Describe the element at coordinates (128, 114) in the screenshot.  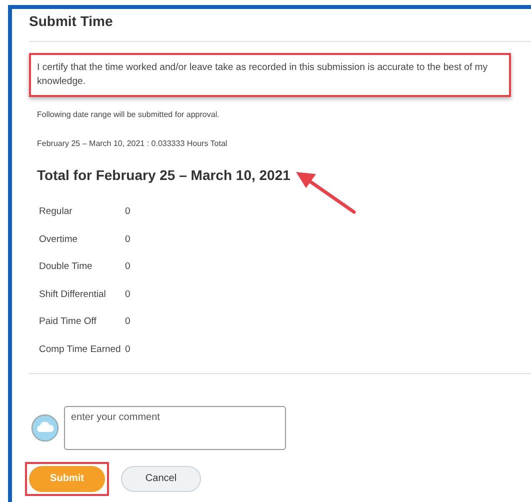
I see `info-text: Following date range will be submitted for approval.` at that location.